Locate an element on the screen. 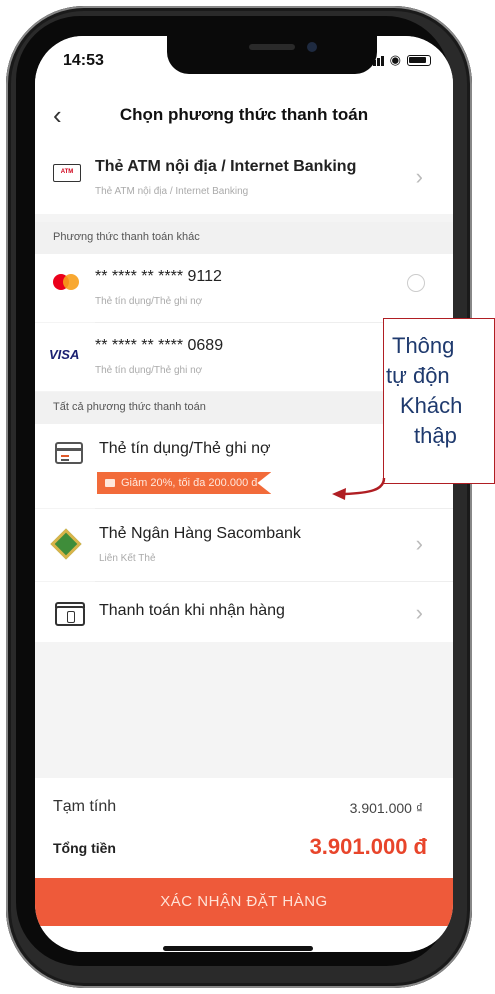 Image resolution: width=495 pixels, height=994 pixels. home-indicator is located at coordinates (238, 948).